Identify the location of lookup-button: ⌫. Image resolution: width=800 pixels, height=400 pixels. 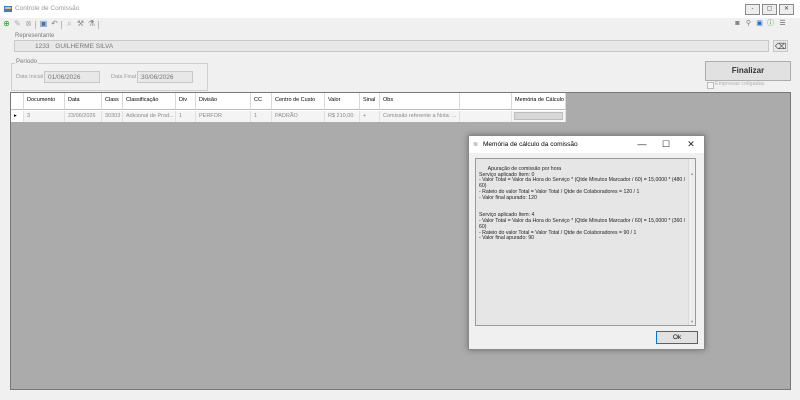
(780, 46).